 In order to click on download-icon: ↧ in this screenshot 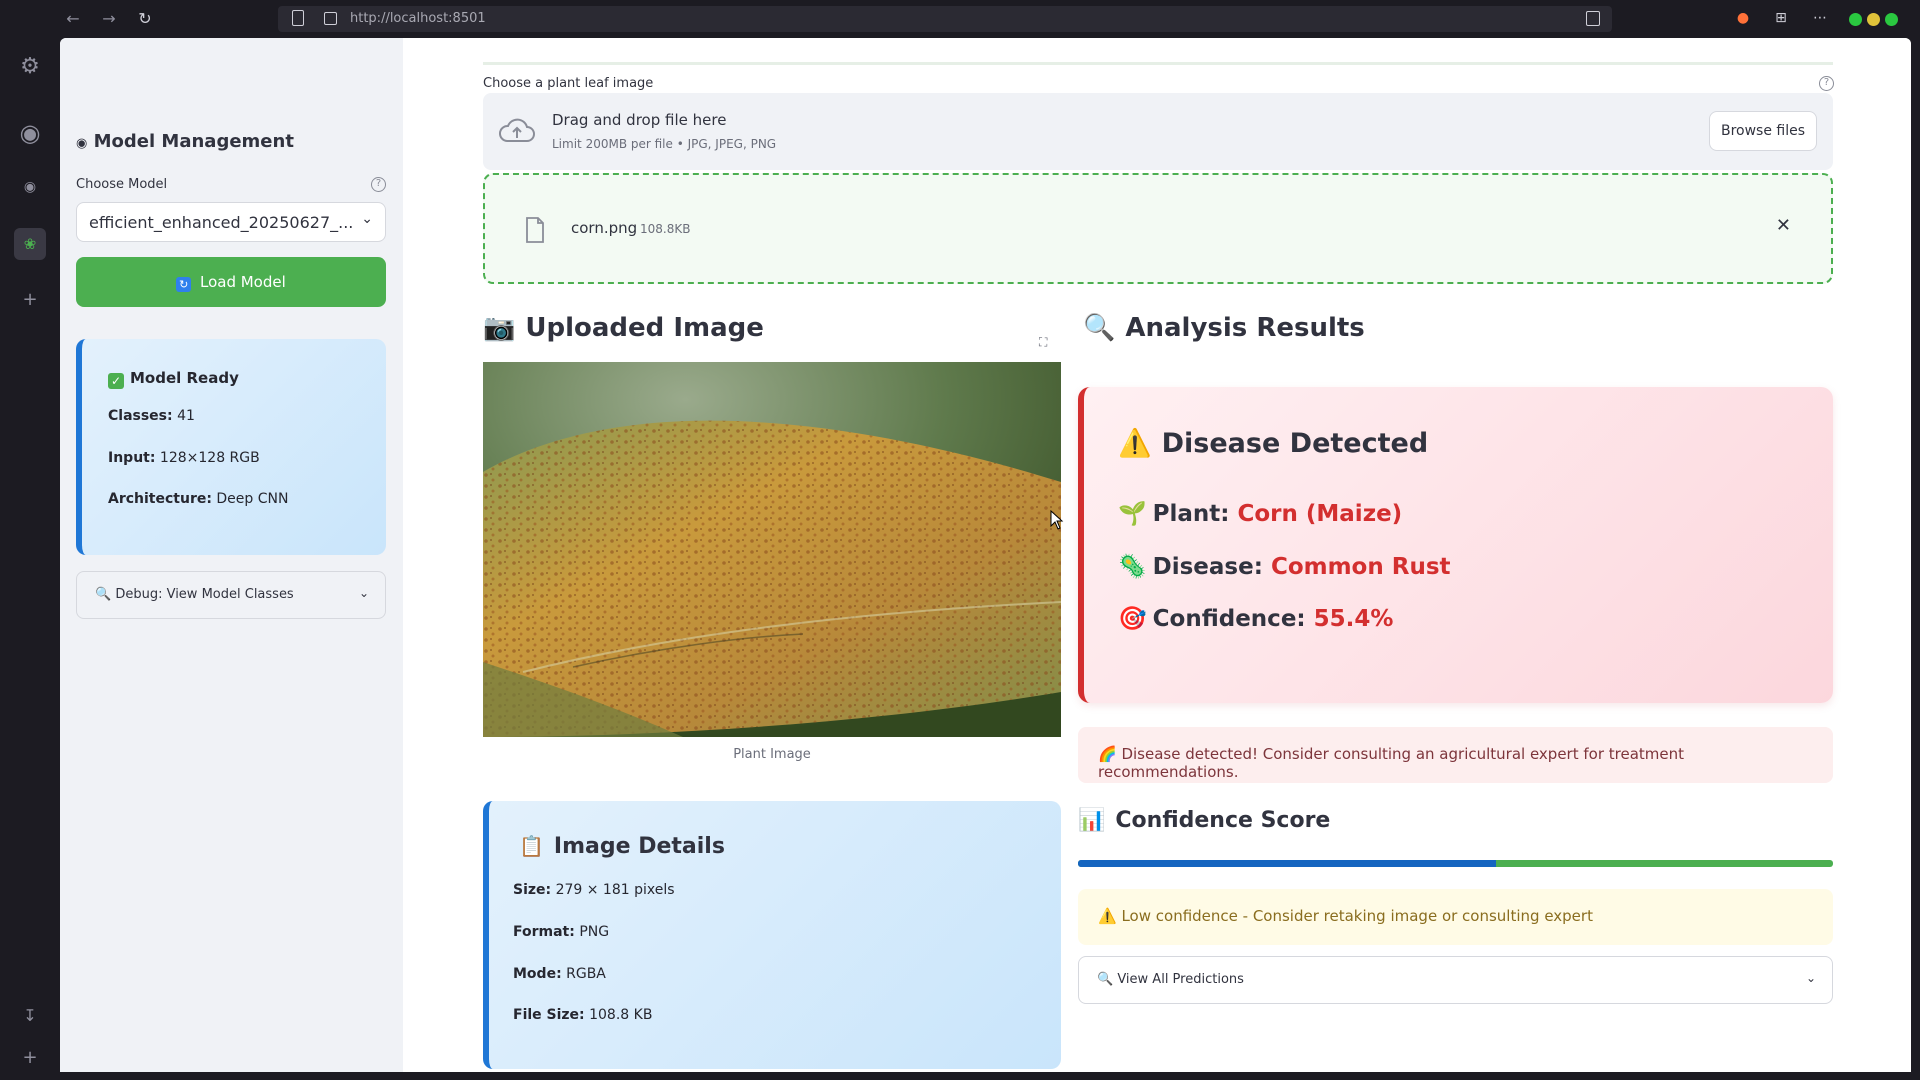, I will do `click(30, 1016)`.